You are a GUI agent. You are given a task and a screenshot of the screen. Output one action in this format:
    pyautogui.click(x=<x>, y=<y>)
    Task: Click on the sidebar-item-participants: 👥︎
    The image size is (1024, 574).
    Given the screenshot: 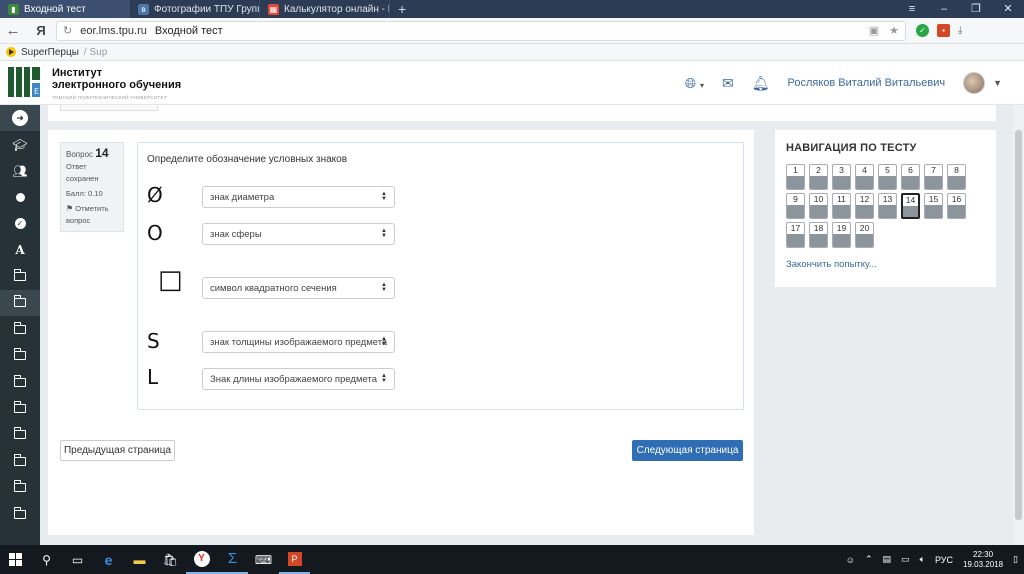 What is the action you would take?
    pyautogui.click(x=20, y=171)
    